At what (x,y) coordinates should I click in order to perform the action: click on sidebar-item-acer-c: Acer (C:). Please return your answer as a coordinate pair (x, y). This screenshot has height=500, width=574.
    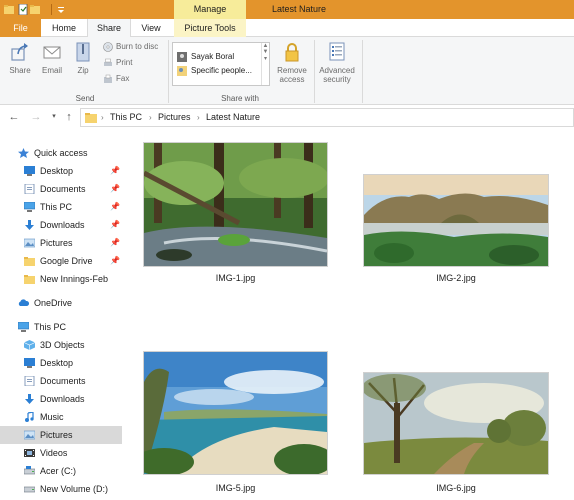
    Looking at the image, I should click on (61, 471).